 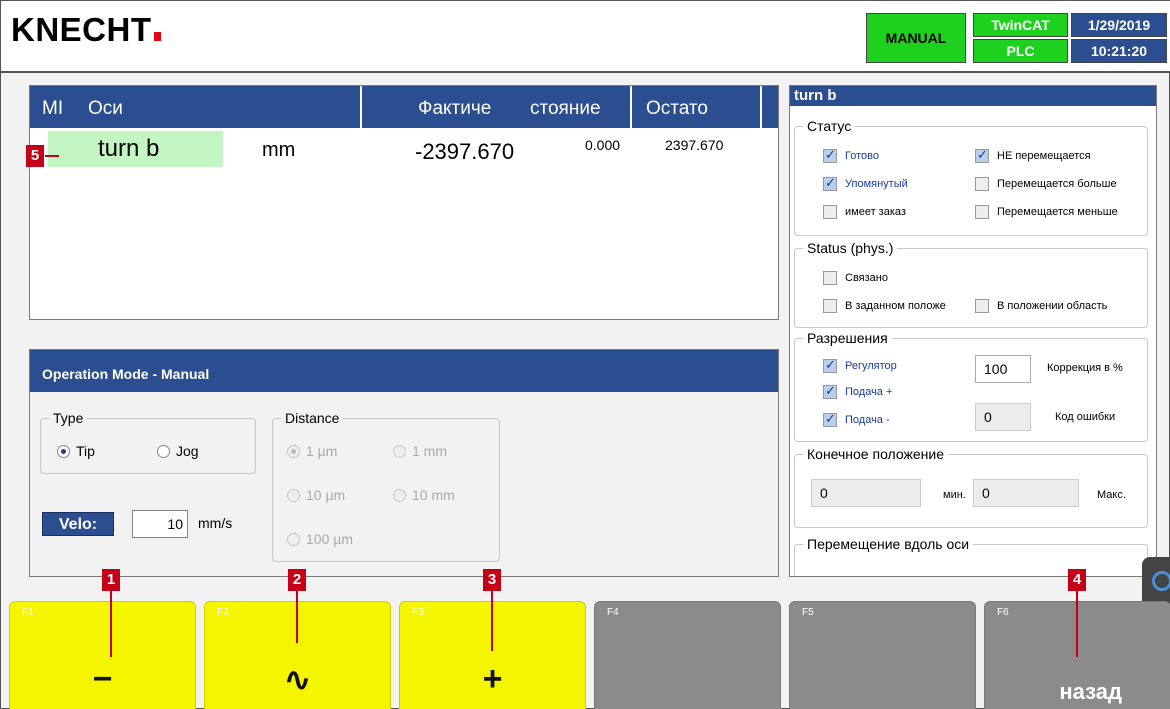 I want to click on error-code-label: Код ошибки, so click(x=1085, y=417).